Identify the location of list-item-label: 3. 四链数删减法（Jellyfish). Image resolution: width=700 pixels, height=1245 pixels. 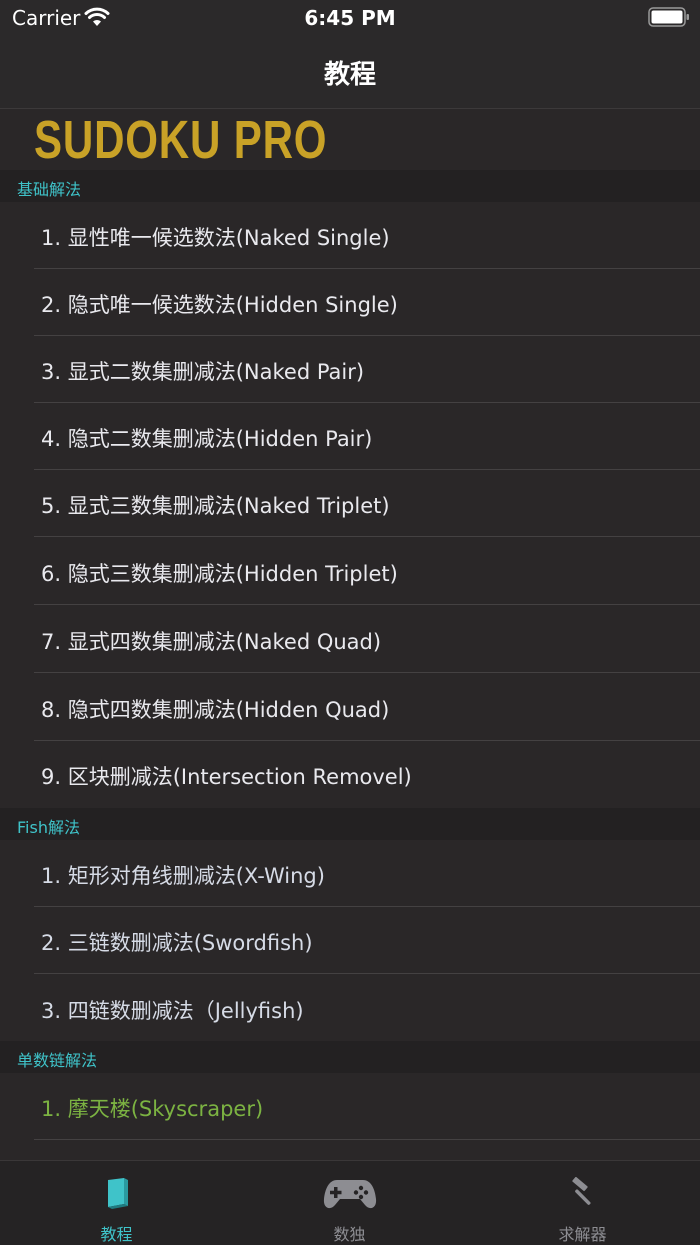
(172, 1011).